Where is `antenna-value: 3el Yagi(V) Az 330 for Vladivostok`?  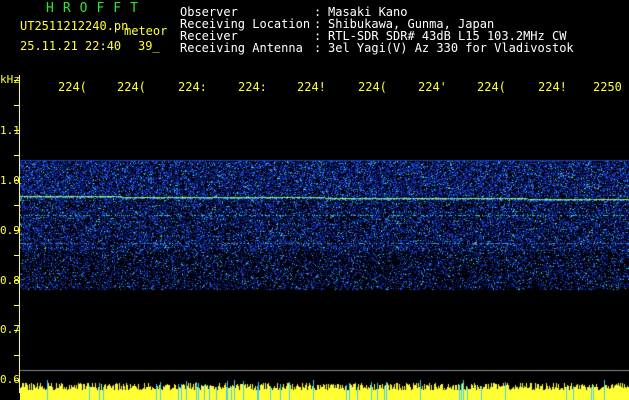
antenna-value: 3el Yagi(V) Az 330 for Vladivostok is located at coordinates (451, 48).